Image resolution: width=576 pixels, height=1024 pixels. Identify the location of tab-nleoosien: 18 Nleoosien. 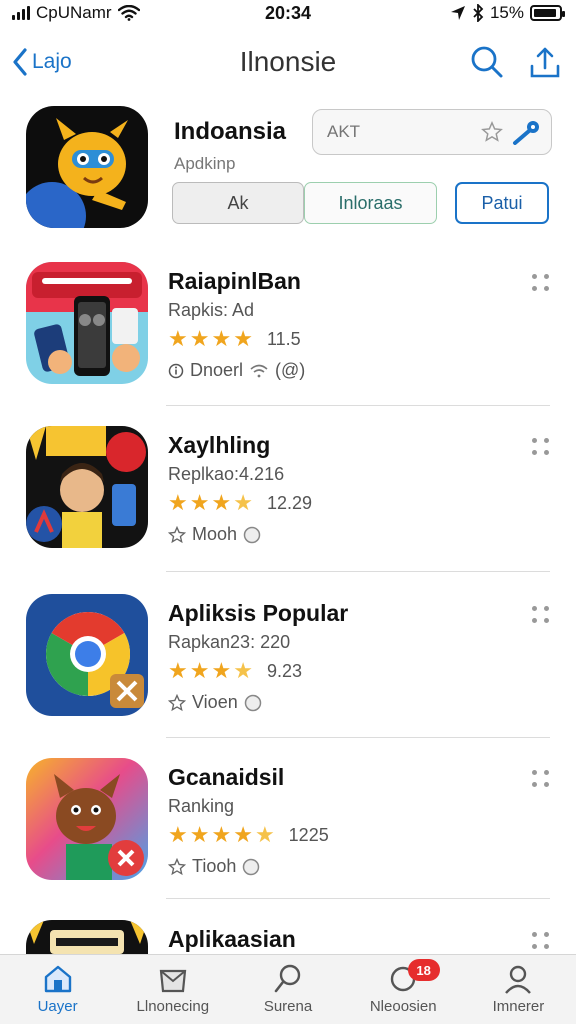
(403, 989).